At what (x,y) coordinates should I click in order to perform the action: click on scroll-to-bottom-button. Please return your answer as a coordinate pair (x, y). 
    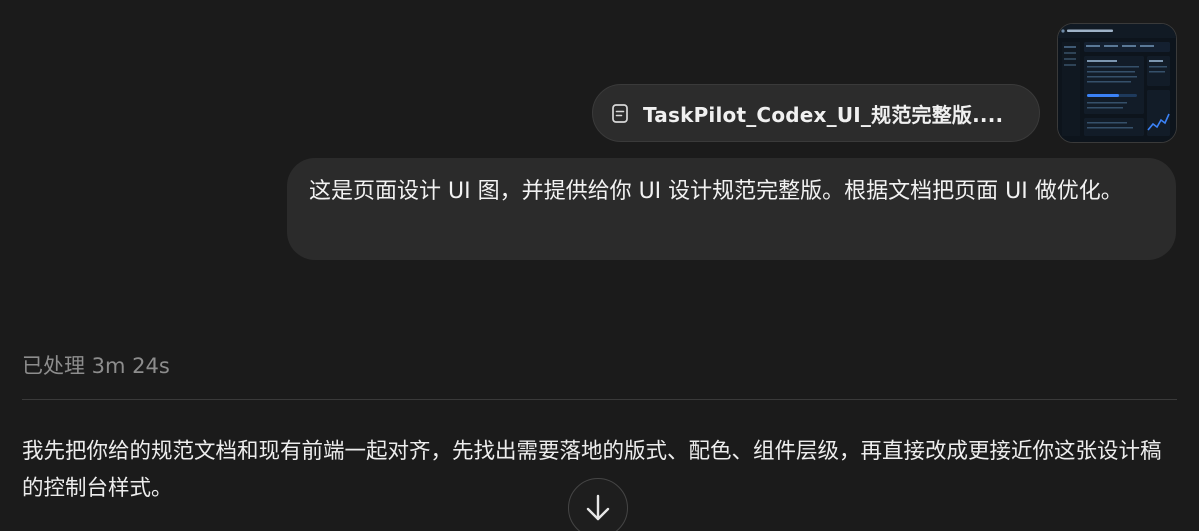
    Looking at the image, I should click on (598, 504).